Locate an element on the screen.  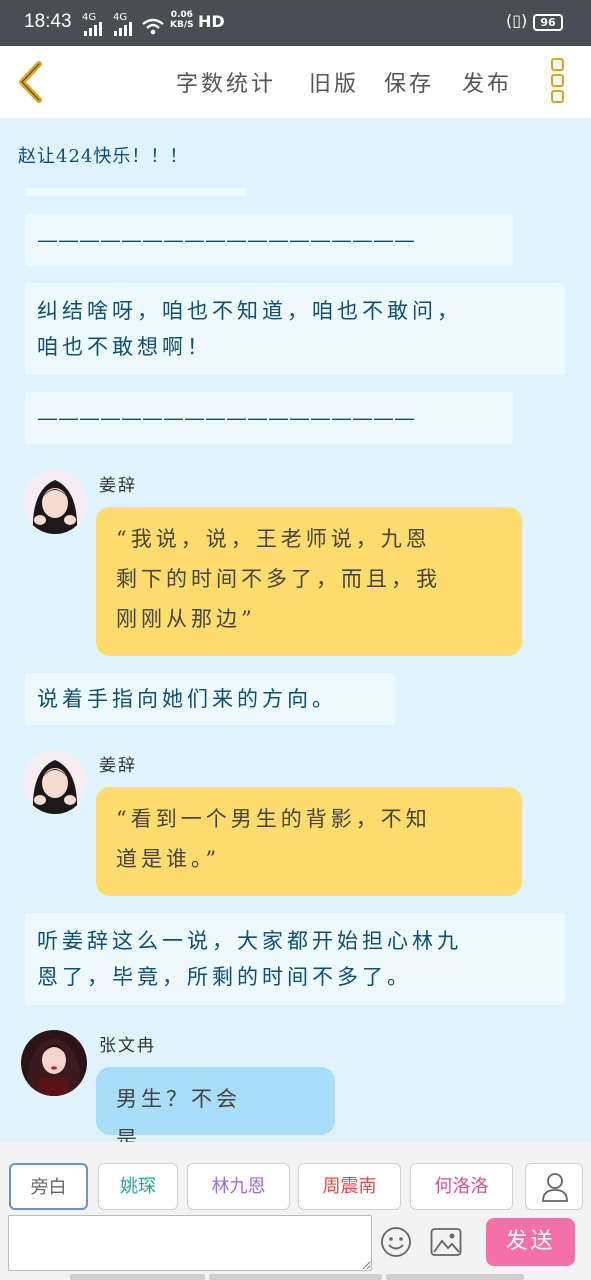
narration-line: 纠结啥呀，咱也不知道，咱也不敢问， is located at coordinates (249, 311).